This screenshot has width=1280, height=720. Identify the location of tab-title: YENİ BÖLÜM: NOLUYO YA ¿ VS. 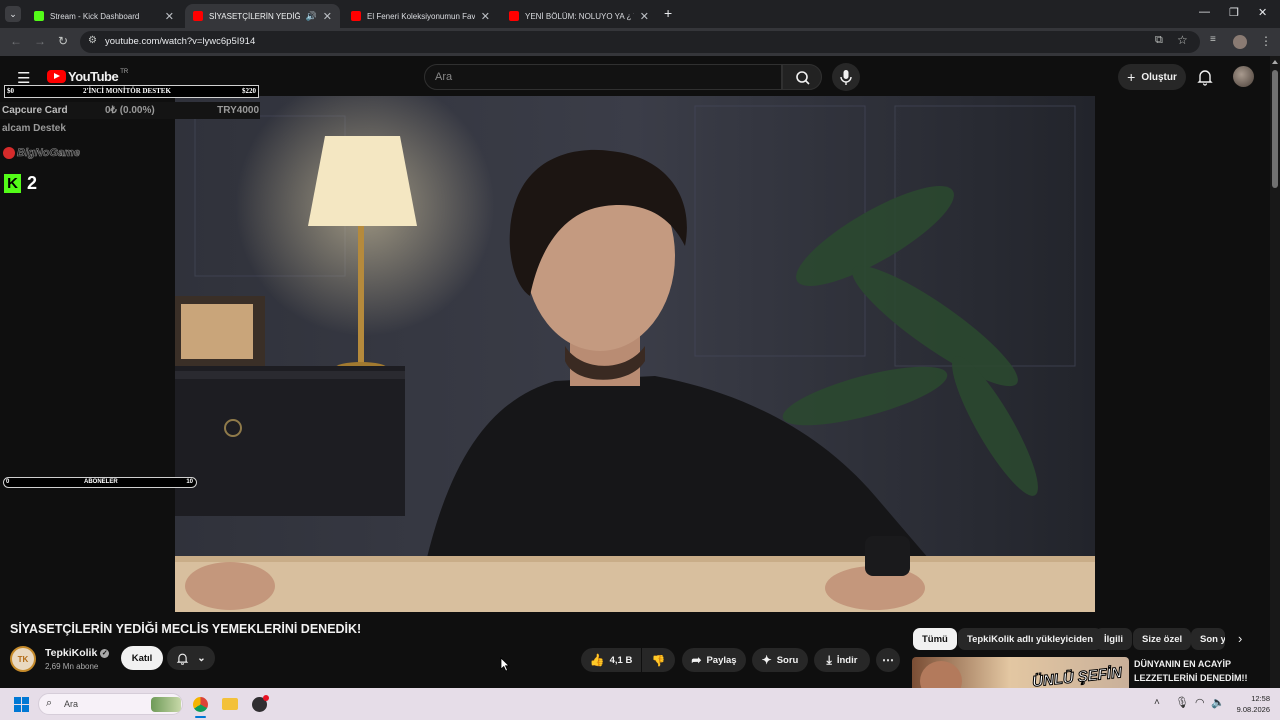
(579, 16).